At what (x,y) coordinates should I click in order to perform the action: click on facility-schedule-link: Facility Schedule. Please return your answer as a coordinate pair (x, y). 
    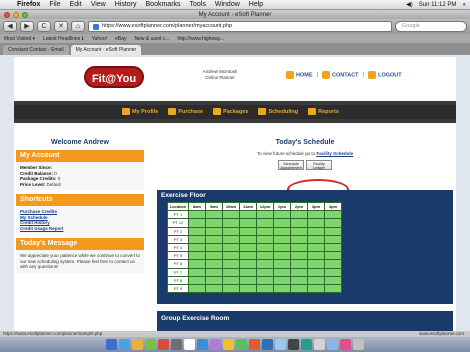
    Looking at the image, I should click on (334, 153).